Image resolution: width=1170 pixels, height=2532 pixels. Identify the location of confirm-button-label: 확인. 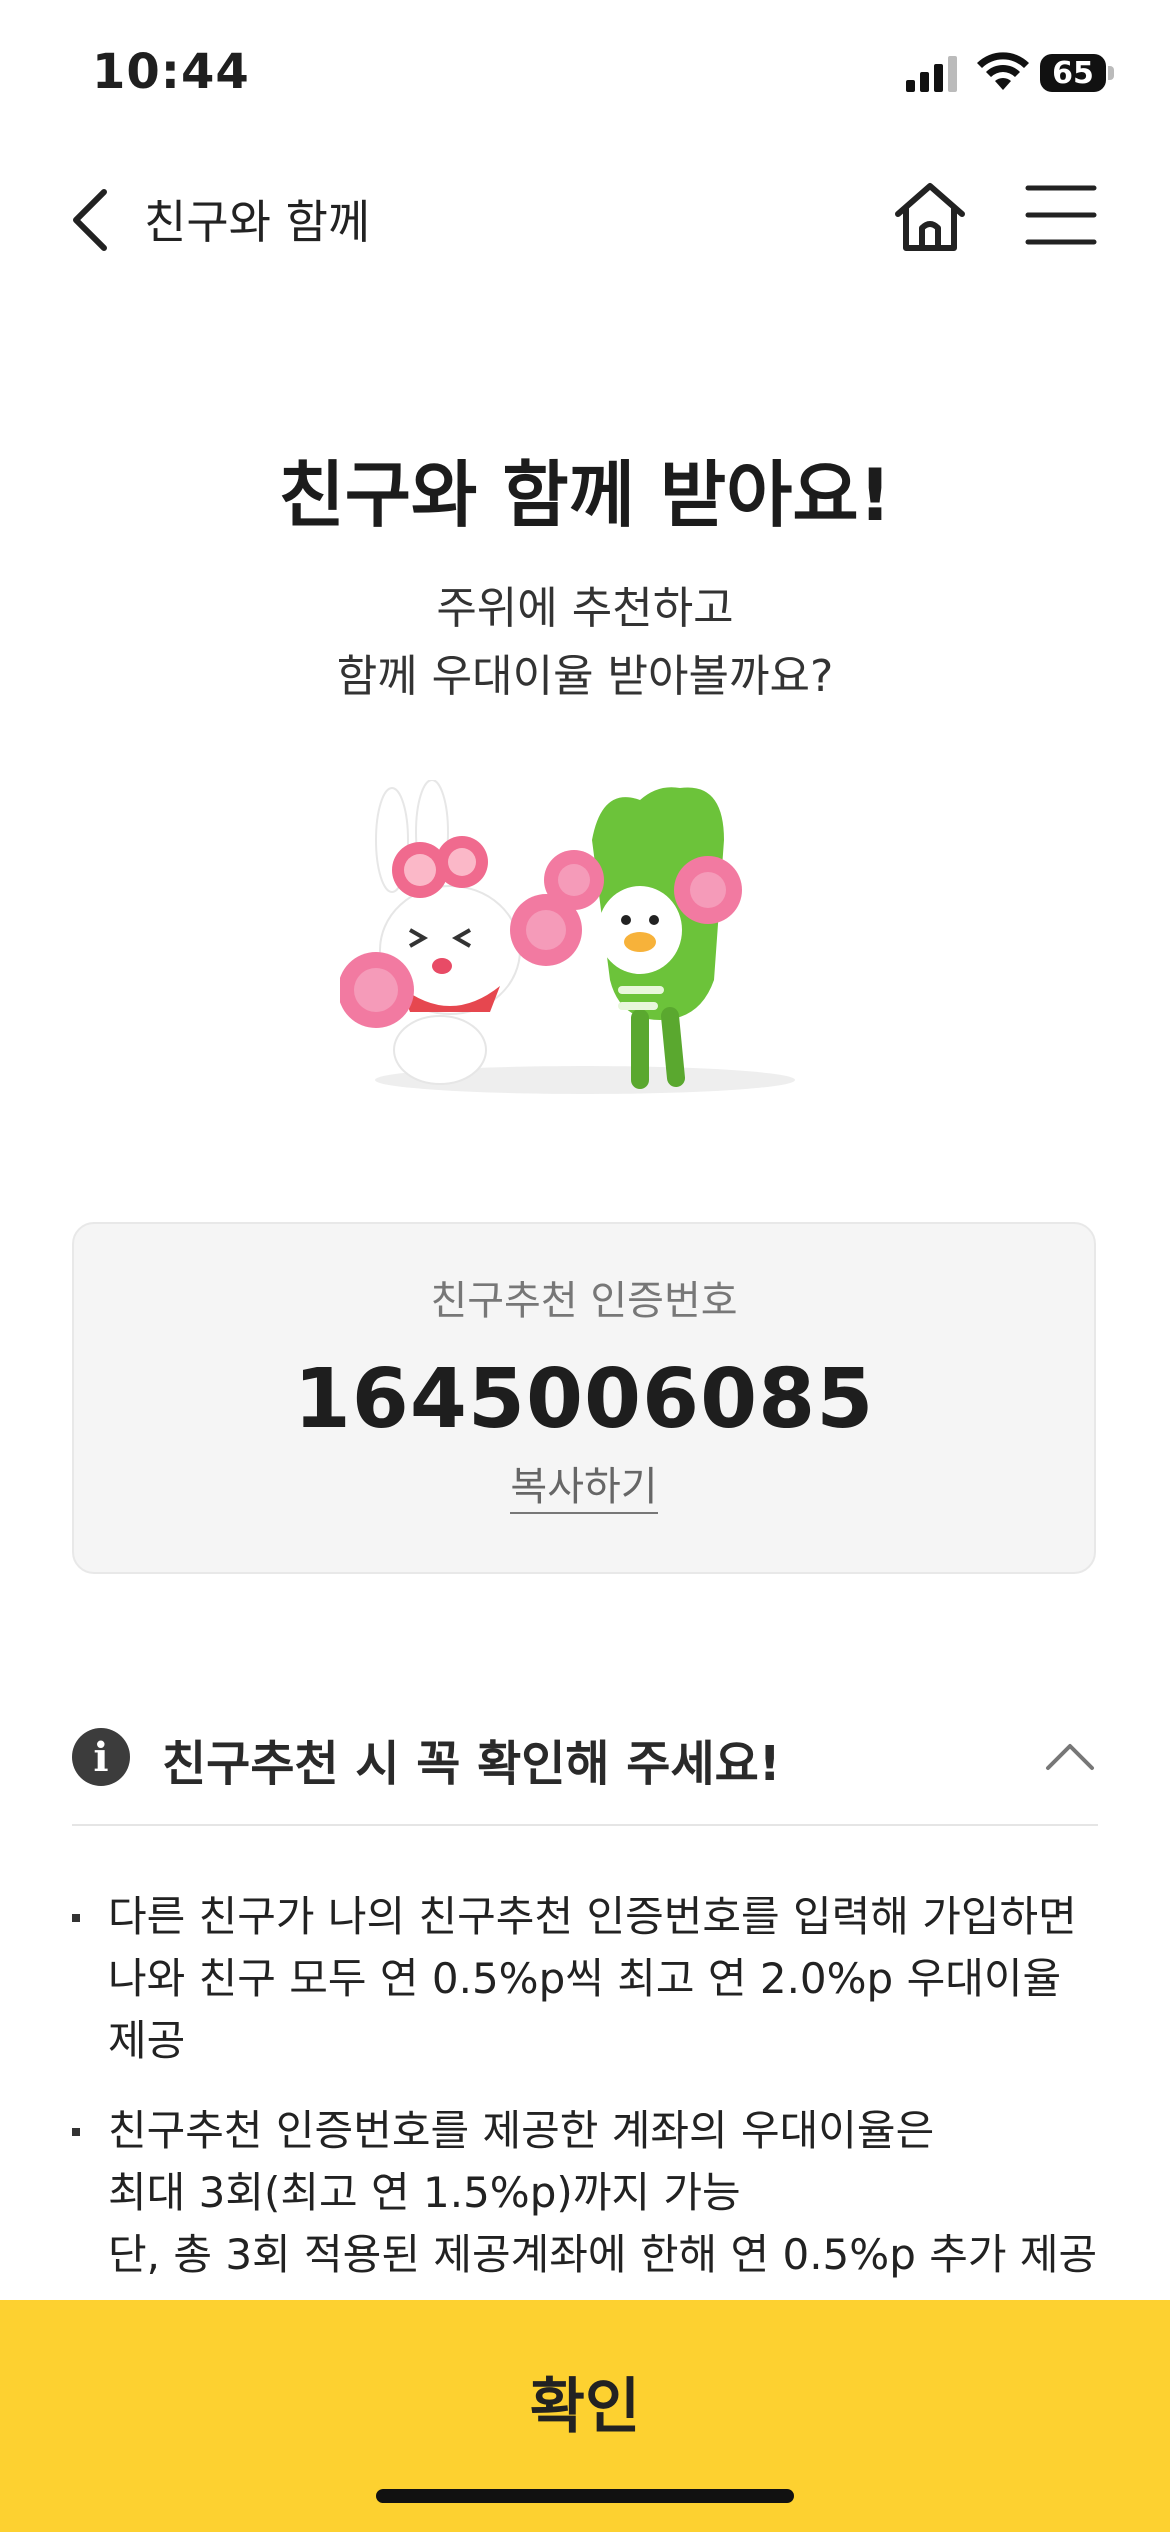
(585, 2406).